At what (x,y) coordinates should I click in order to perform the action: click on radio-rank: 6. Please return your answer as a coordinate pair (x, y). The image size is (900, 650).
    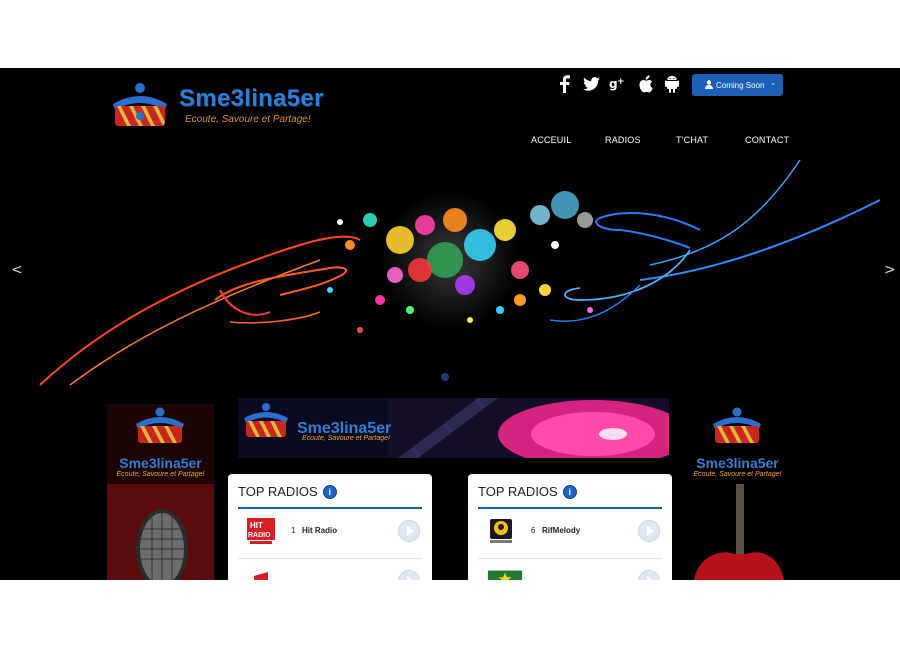
    Looking at the image, I should click on (533, 530).